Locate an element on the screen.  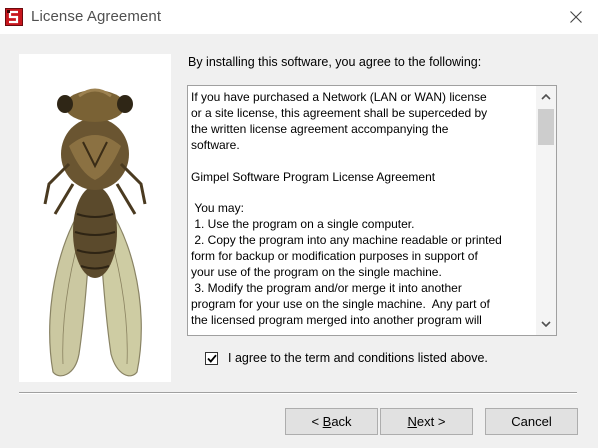
next-button: Next > is located at coordinates (426, 421).